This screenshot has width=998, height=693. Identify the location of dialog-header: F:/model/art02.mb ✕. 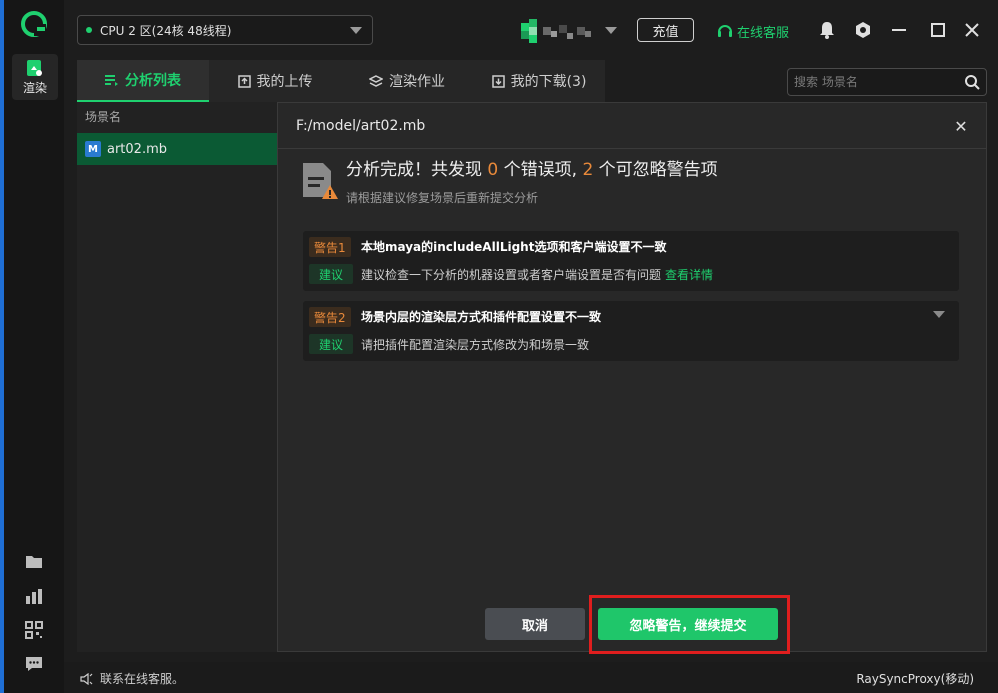
(632, 126).